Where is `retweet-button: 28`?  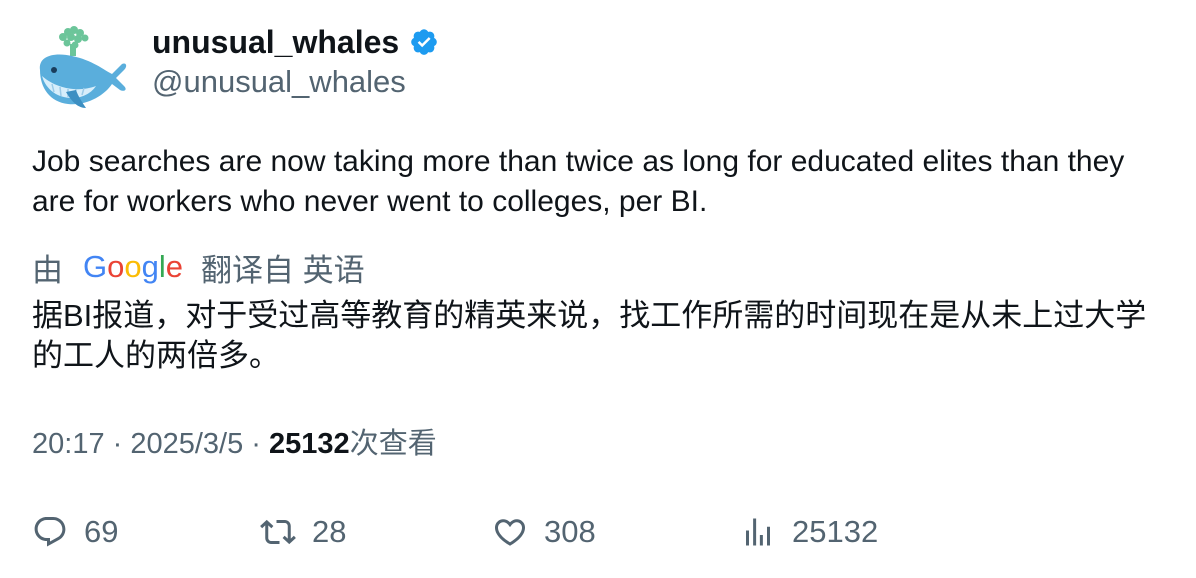
retweet-button: 28 is located at coordinates (303, 532).